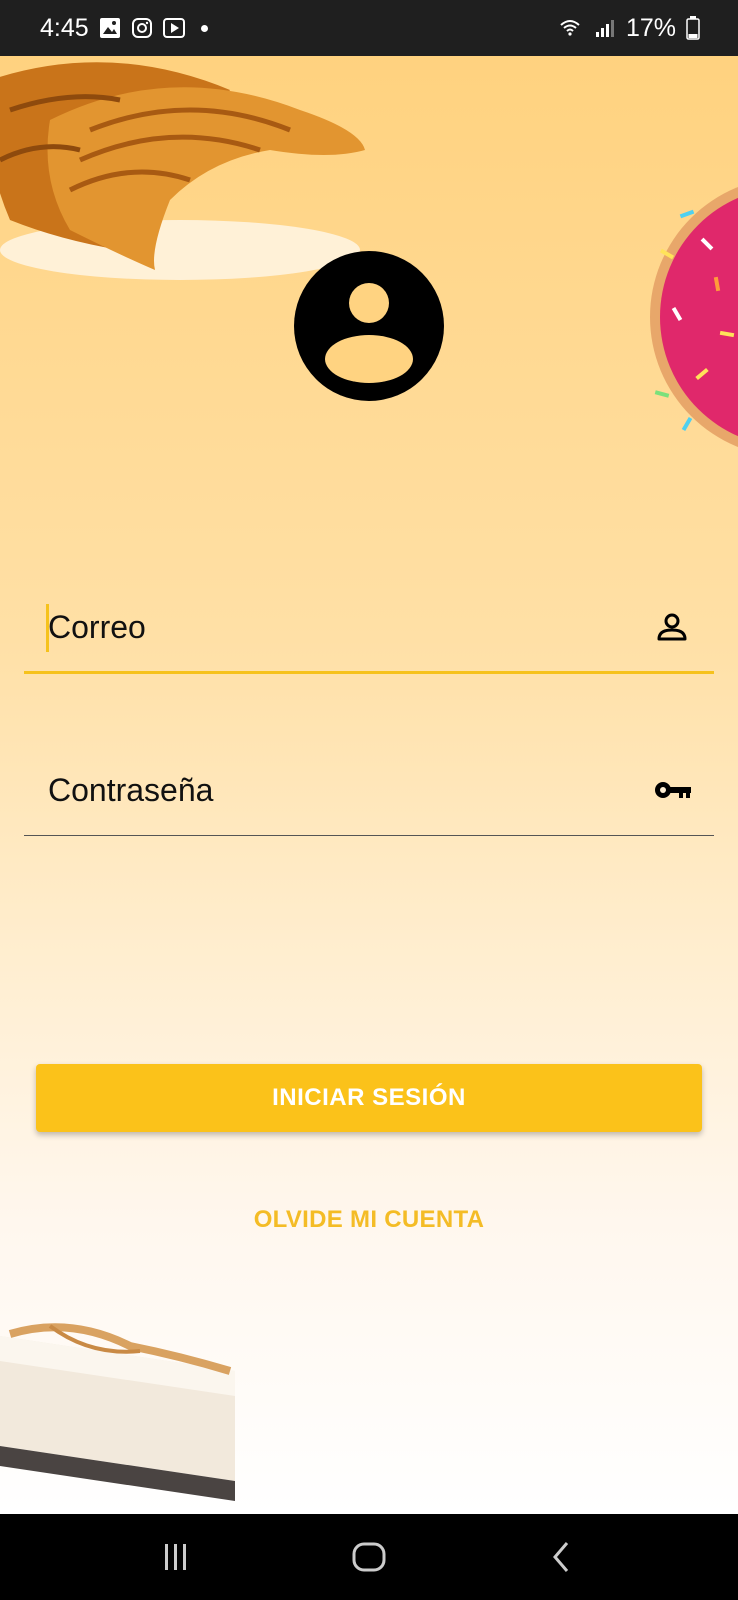 This screenshot has width=738, height=1600. What do you see at coordinates (141, 28) in the screenshot?
I see `instagram-icon` at bounding box center [141, 28].